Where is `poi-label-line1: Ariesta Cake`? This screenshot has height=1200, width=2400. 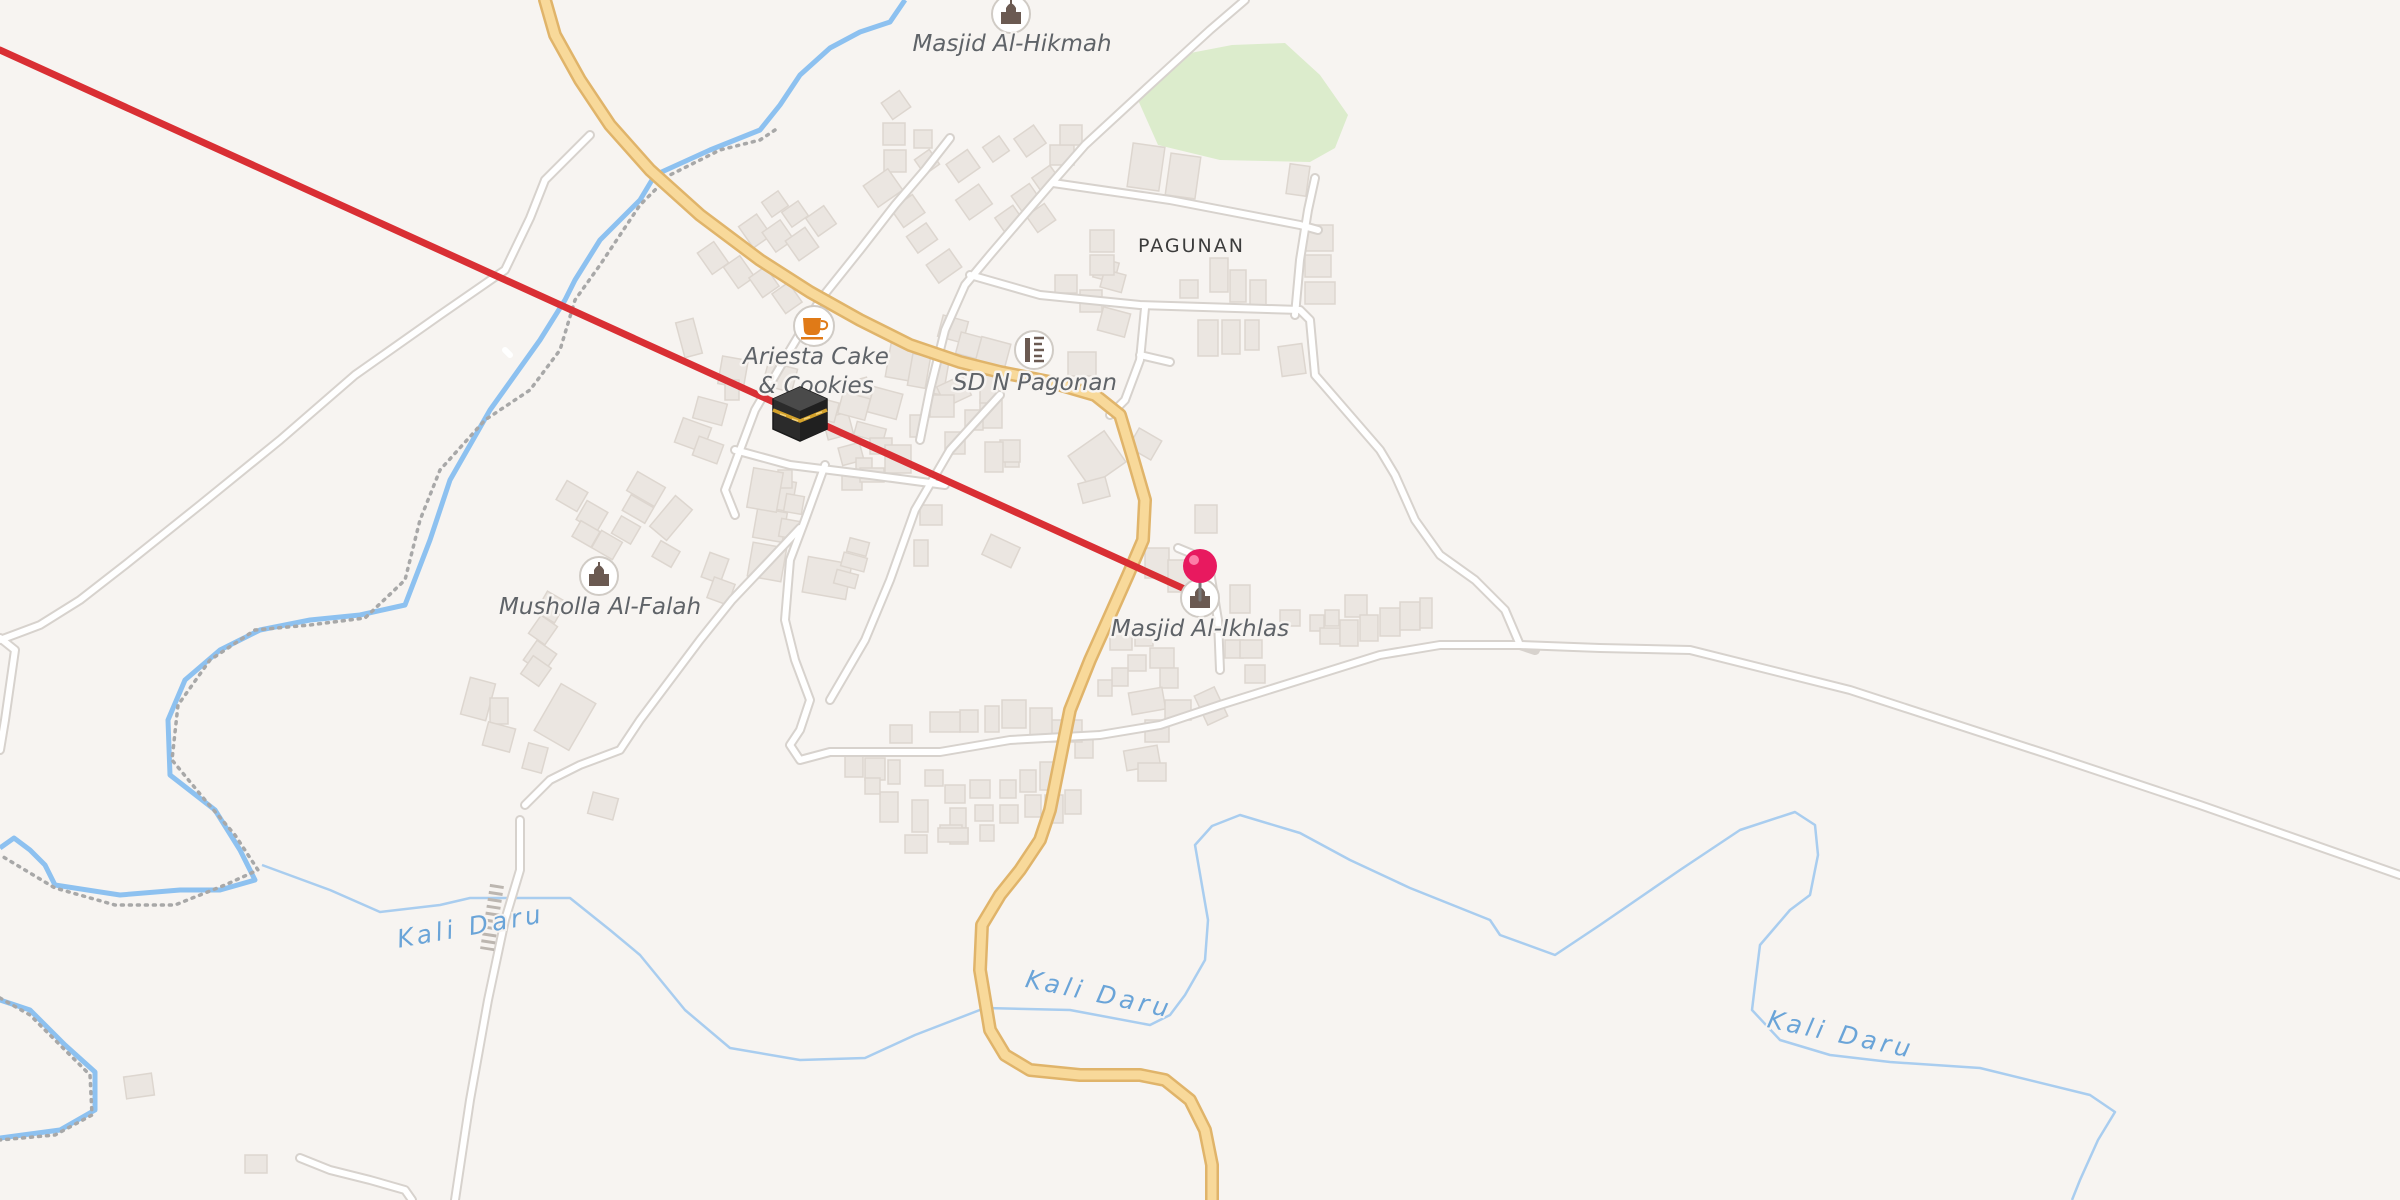 poi-label-line1: Ariesta Cake is located at coordinates (815, 357).